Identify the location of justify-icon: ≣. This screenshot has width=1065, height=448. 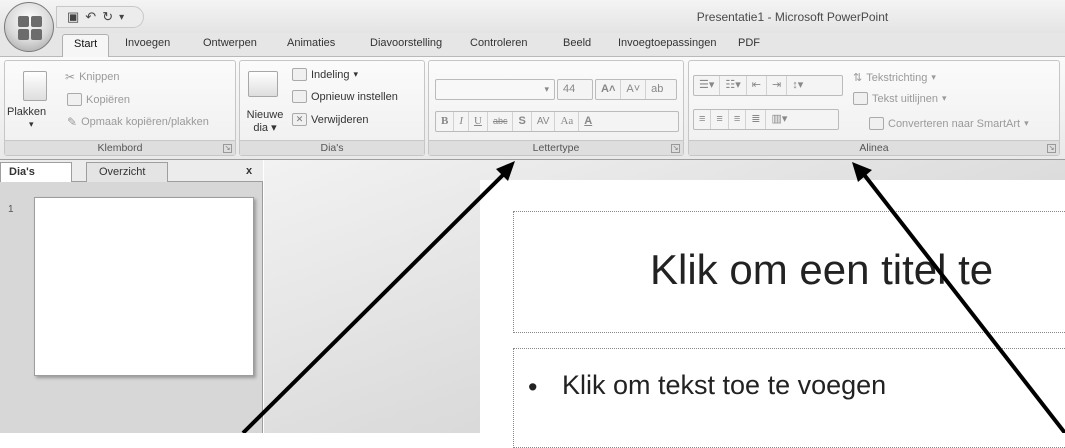
(756, 119).